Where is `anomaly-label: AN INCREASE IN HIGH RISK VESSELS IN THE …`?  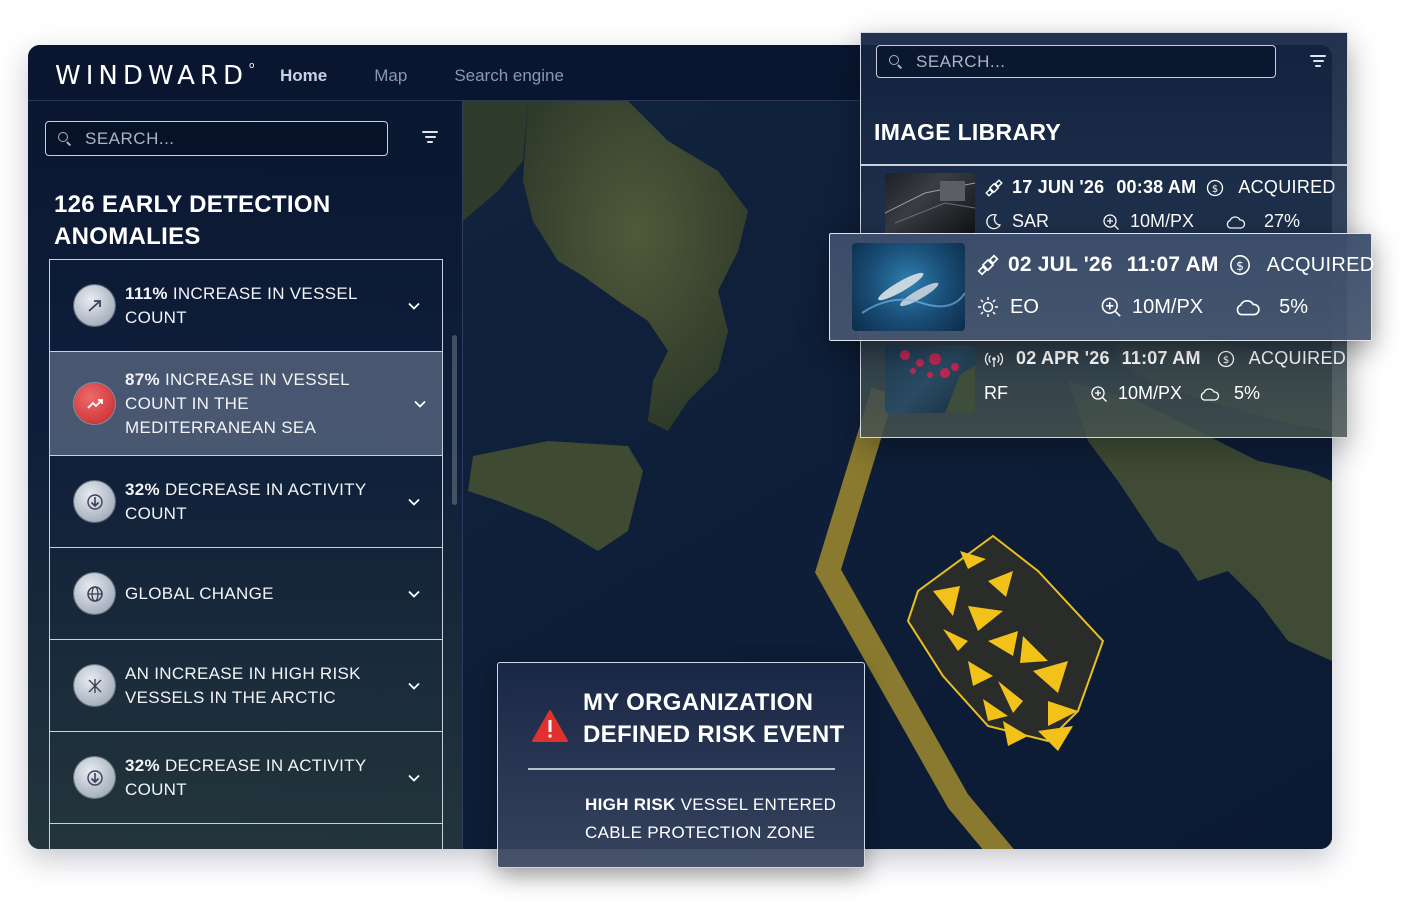 anomaly-label: AN INCREASE IN HIGH RISK VESSELS IN THE … is located at coordinates (243, 685).